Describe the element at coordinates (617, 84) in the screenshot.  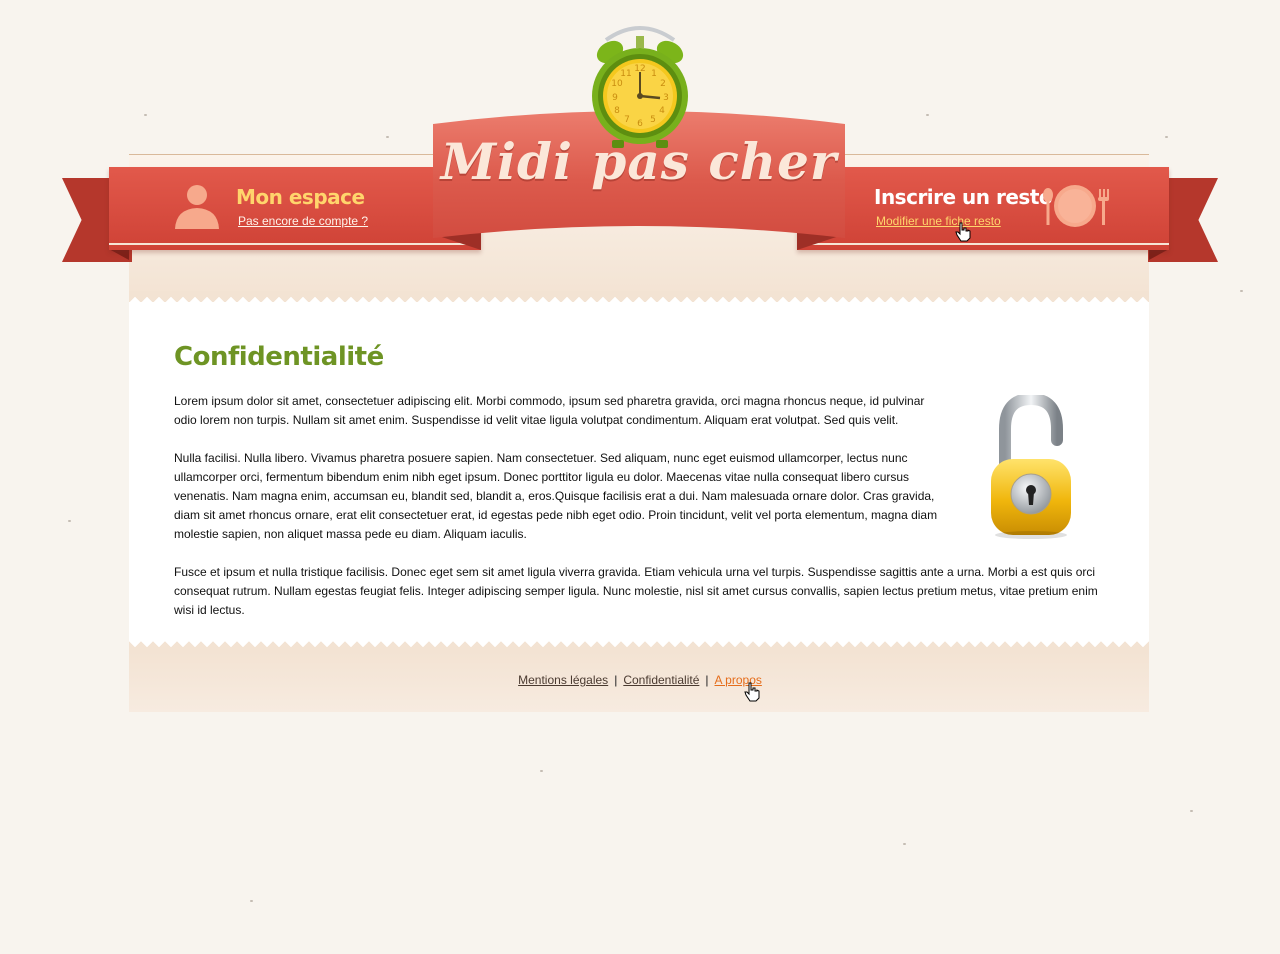
I see `svg-text: 10` at that location.